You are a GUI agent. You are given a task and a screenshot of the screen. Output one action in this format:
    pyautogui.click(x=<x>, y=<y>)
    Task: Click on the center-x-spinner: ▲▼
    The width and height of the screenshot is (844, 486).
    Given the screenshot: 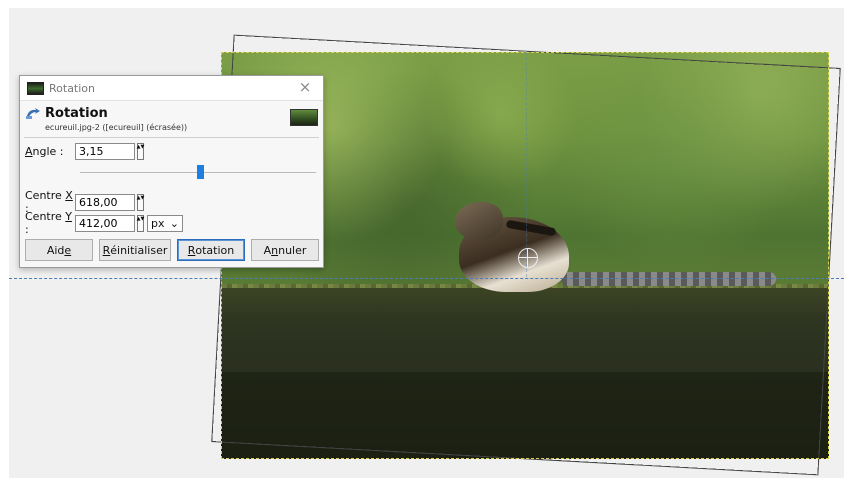 What is the action you would take?
    pyautogui.click(x=109, y=202)
    